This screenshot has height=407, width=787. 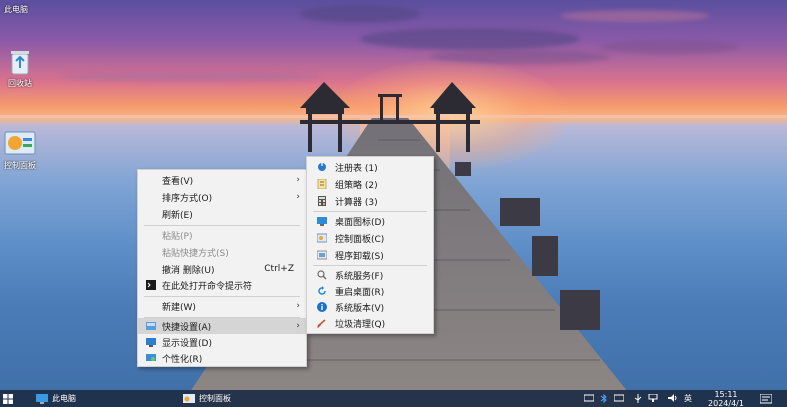 I want to click on menu-item-sort-by: 排序方式(O) ›, so click(x=222, y=197).